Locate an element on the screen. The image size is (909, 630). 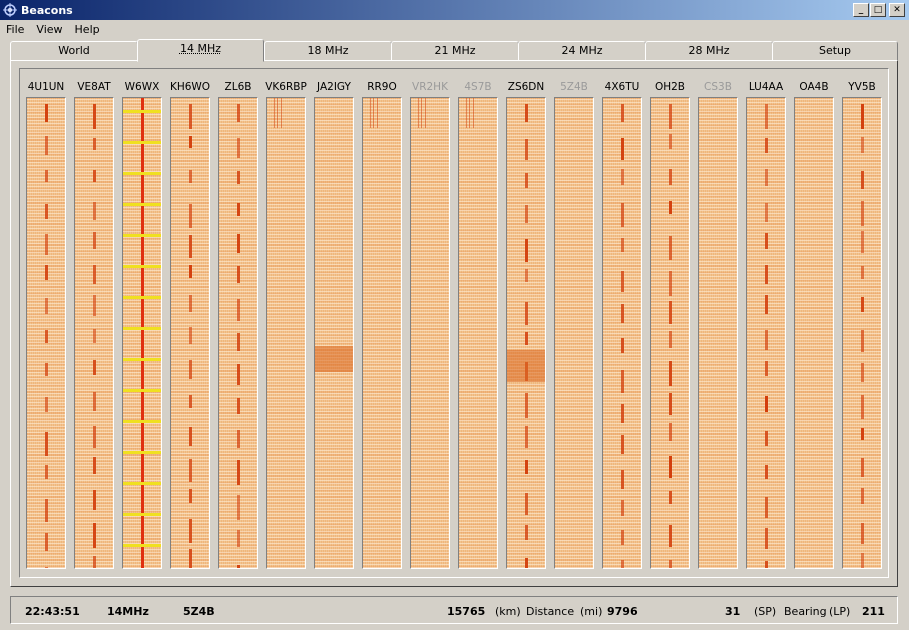
tab-14mhz: 14 MHz is located at coordinates (200, 50).